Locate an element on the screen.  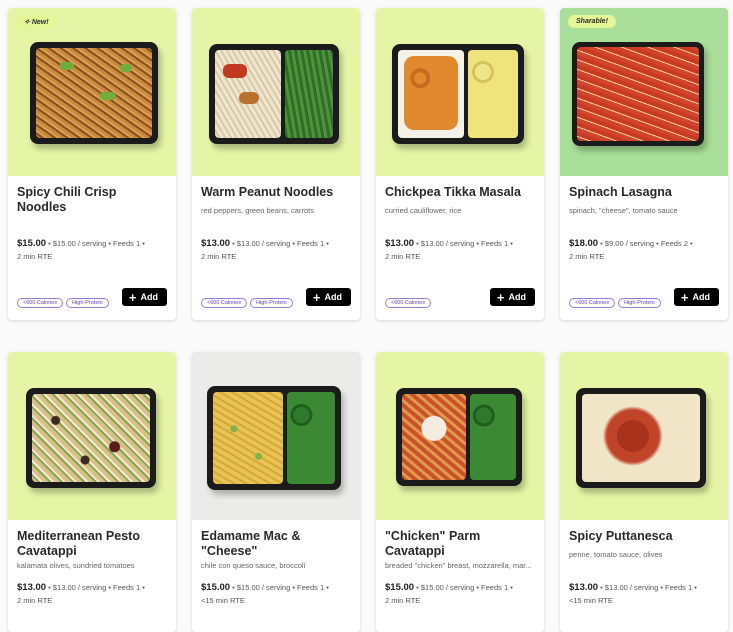
price: $18.00 is located at coordinates (584, 243).